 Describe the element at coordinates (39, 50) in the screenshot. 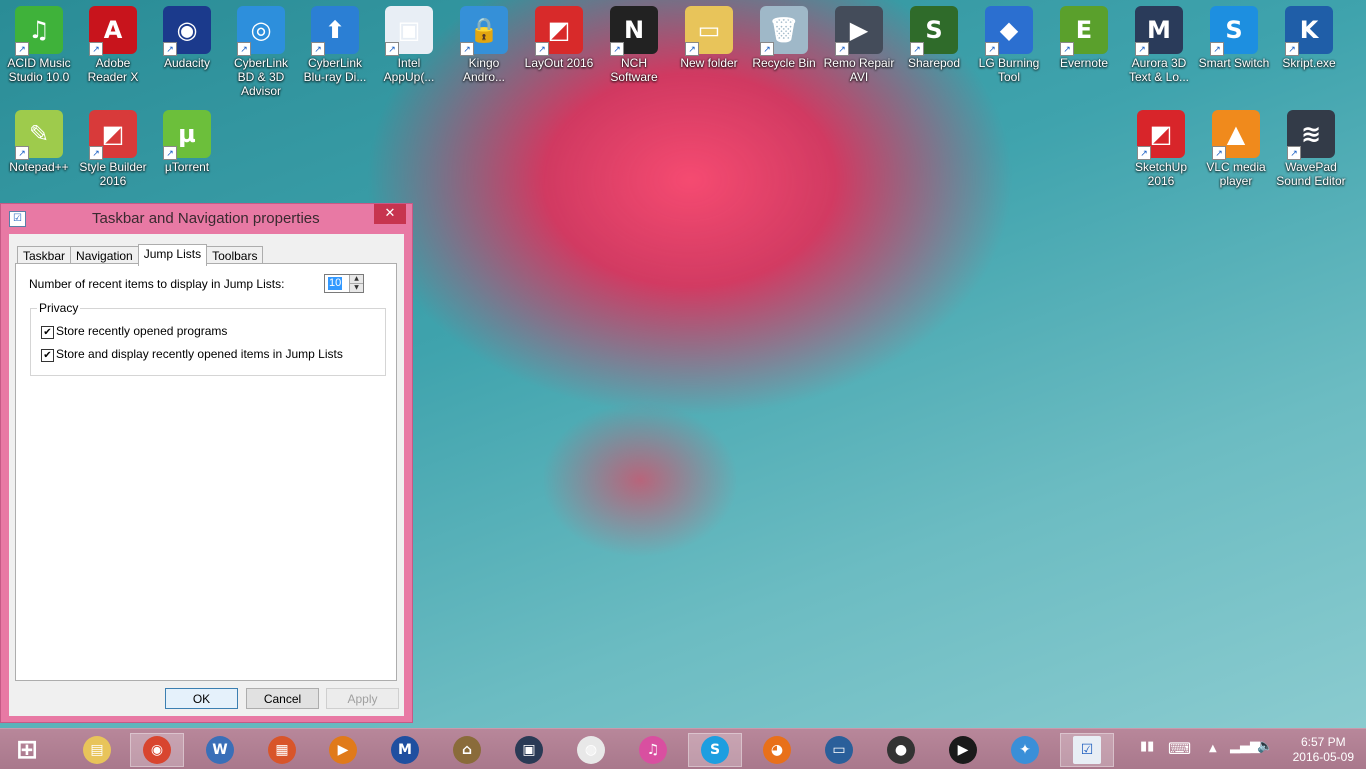

I see `desktop-icon: ♫ ↗ ACID Music Studio 10.0` at that location.